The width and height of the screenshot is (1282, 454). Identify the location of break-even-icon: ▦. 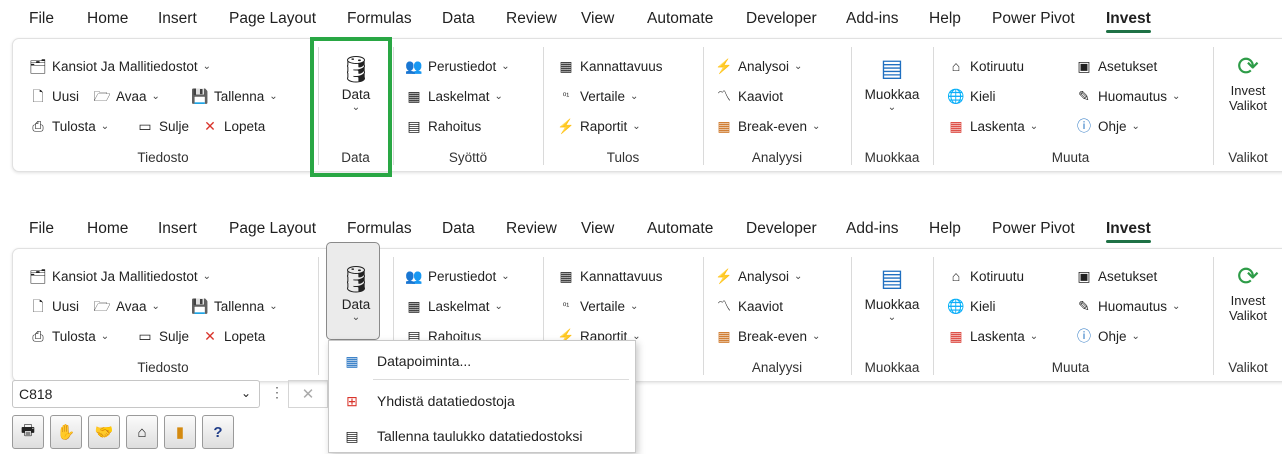
(724, 126).